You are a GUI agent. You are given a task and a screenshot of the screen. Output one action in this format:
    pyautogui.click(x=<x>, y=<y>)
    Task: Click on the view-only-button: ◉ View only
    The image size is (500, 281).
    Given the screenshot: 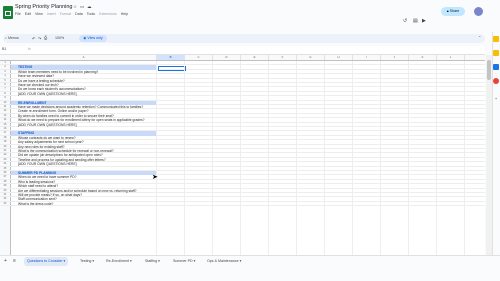 What is the action you would take?
    pyautogui.click(x=93, y=38)
    